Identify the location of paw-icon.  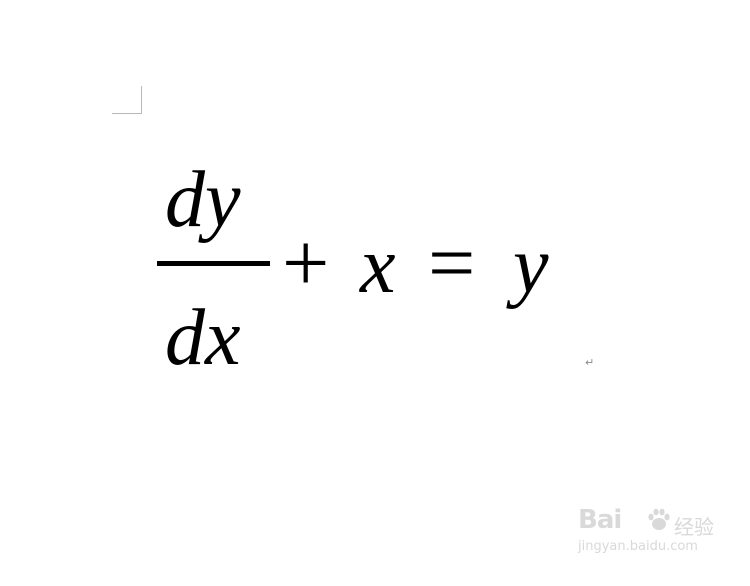
(659, 519).